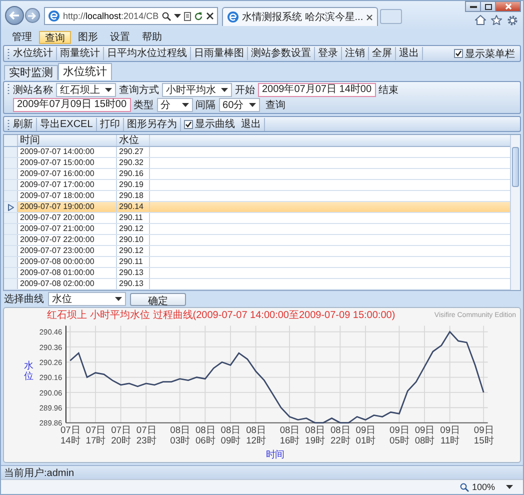  What do you see at coordinates (67, 251) in the screenshot?
I see `table-cell: 2009-07-07 23:00:00` at bounding box center [67, 251].